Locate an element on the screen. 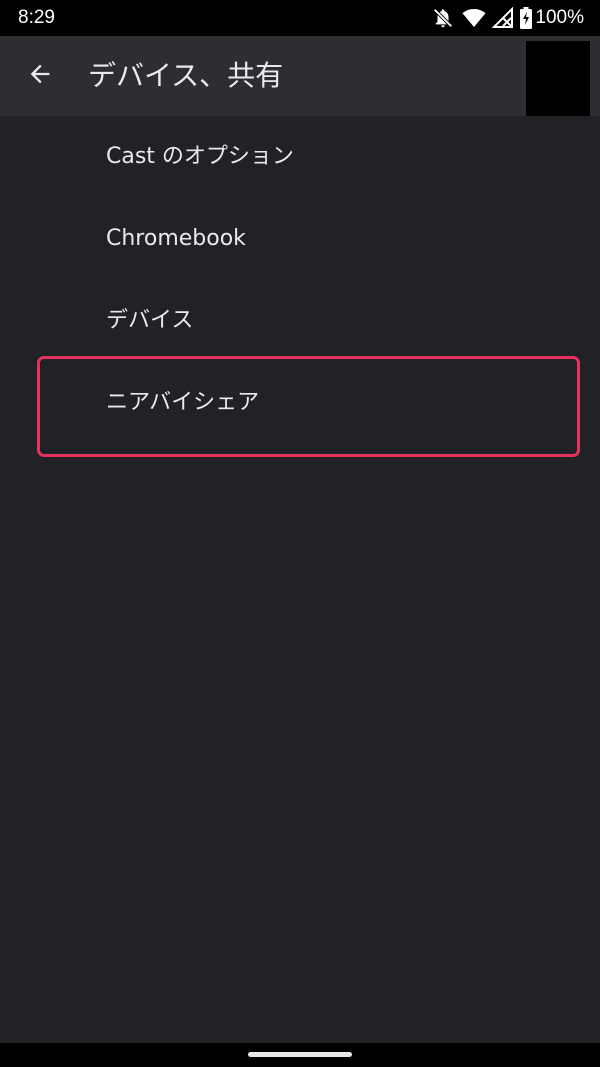  signal-no-data-icon is located at coordinates (503, 18).